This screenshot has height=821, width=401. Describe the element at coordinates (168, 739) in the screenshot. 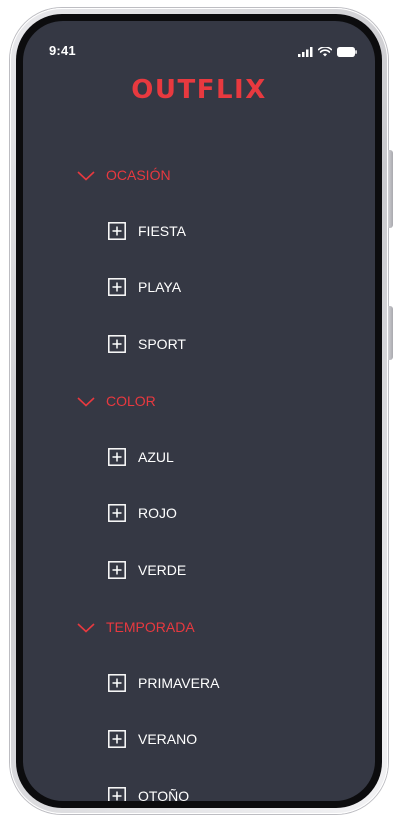

I see `option-label: VERANO` at that location.